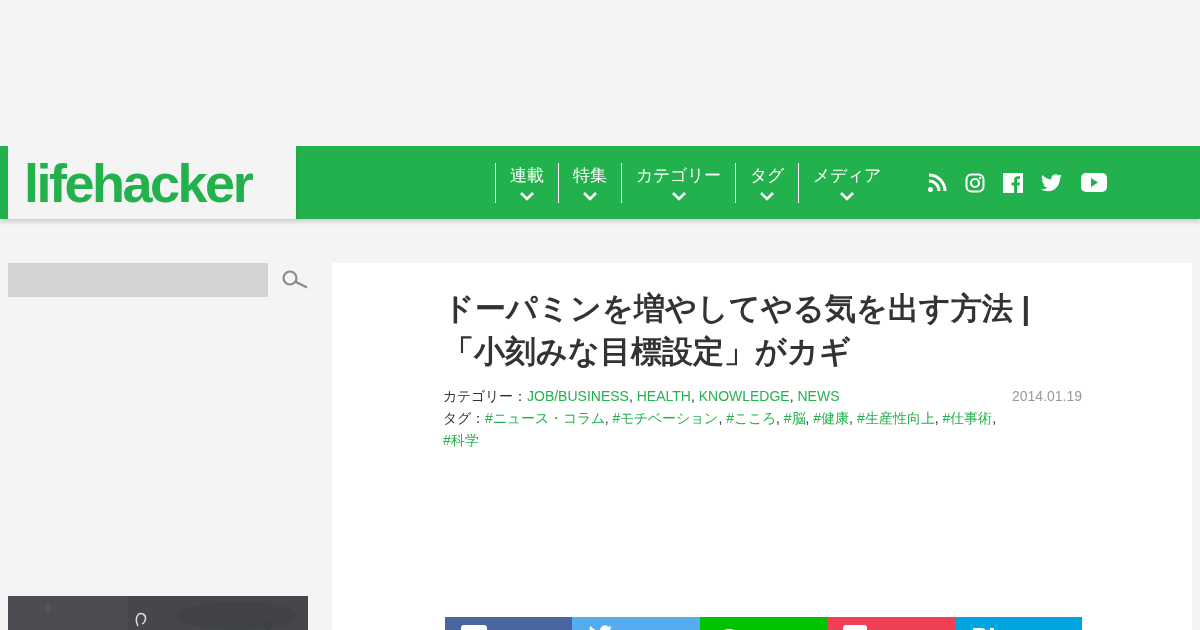  Describe the element at coordinates (295, 280) in the screenshot. I see `search-icon` at that location.